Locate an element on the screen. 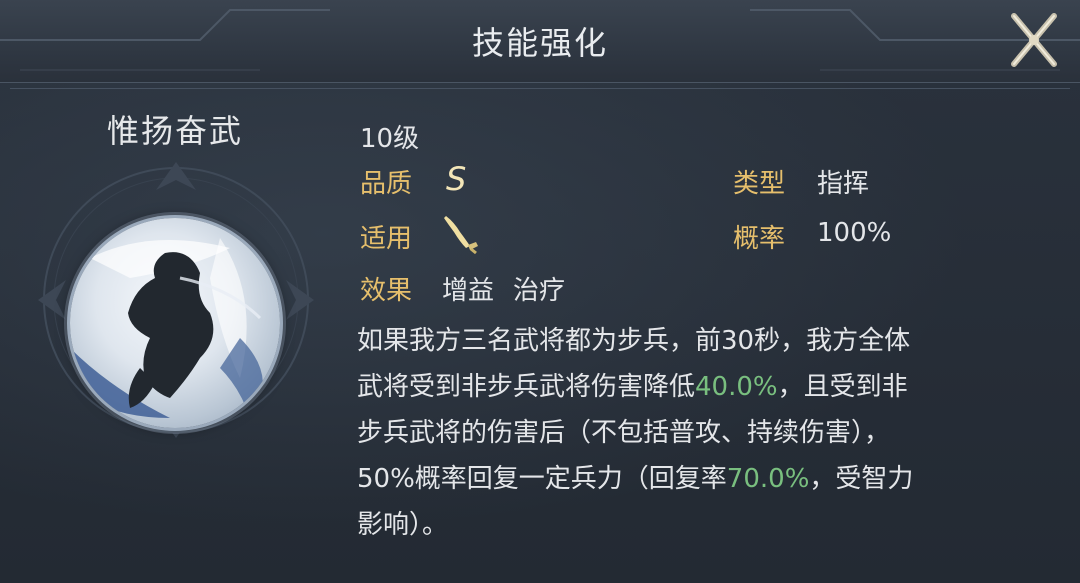  close-button is located at coordinates (1034, 40).